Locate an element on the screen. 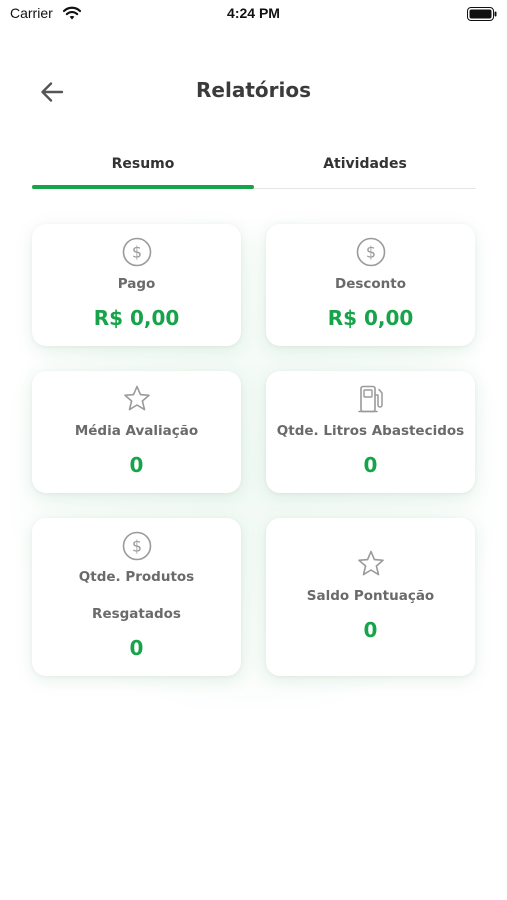 The image size is (507, 900). card-label: Pago is located at coordinates (136, 284).